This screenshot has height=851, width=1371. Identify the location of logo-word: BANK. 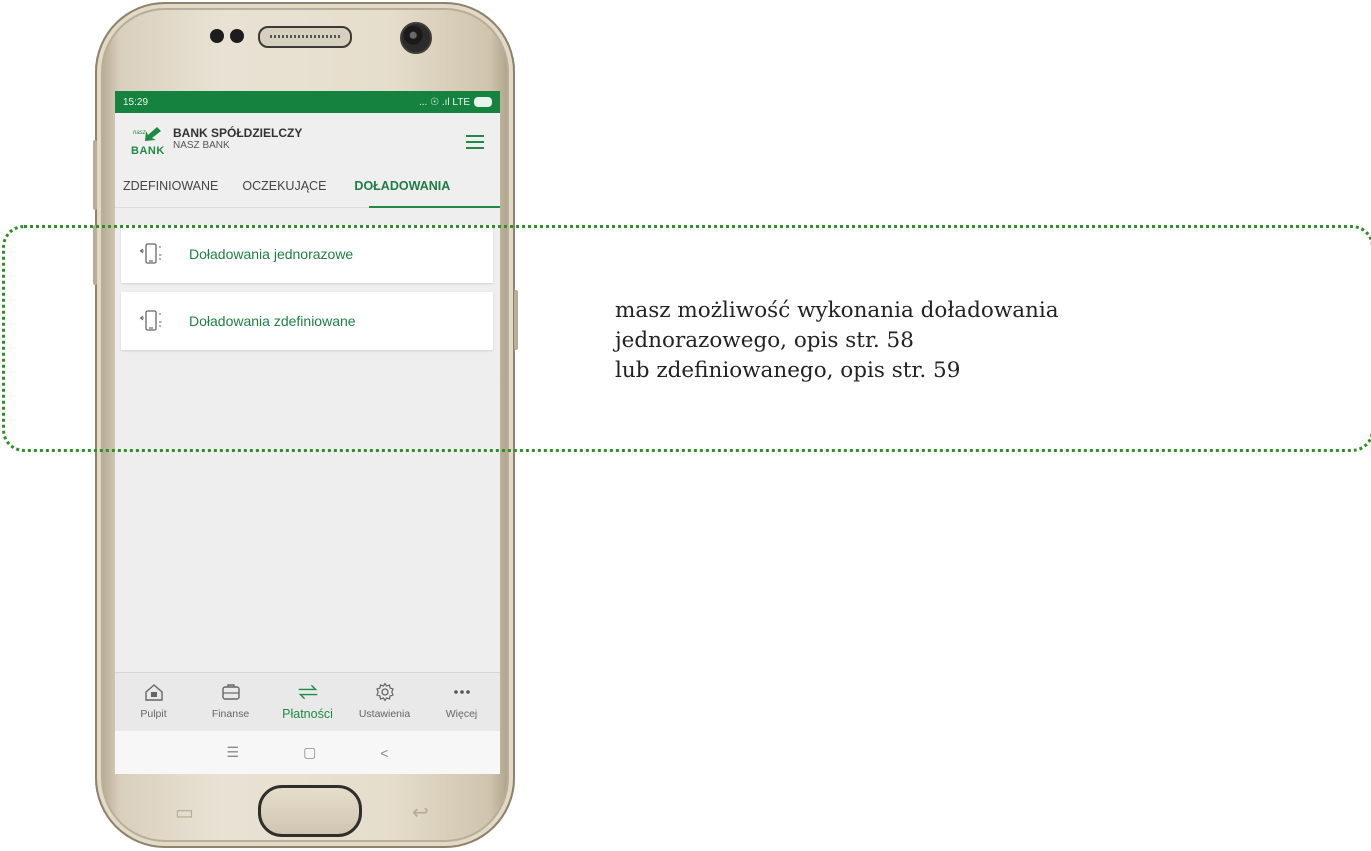
(148, 151).